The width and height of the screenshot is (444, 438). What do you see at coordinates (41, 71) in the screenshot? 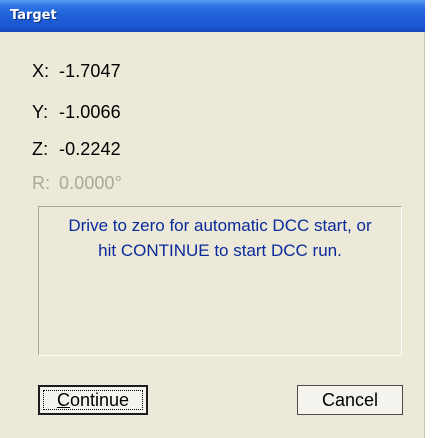
I see `x-label: X:` at bounding box center [41, 71].